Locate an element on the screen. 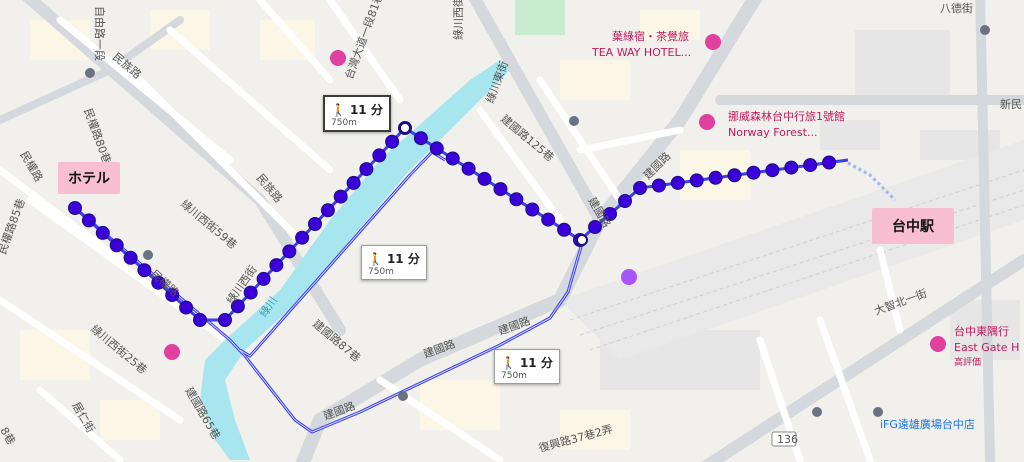 This screenshot has width=1024, height=462. poi-ye-lu-su: 葉綠宿・茶覺旅 is located at coordinates (650, 36).